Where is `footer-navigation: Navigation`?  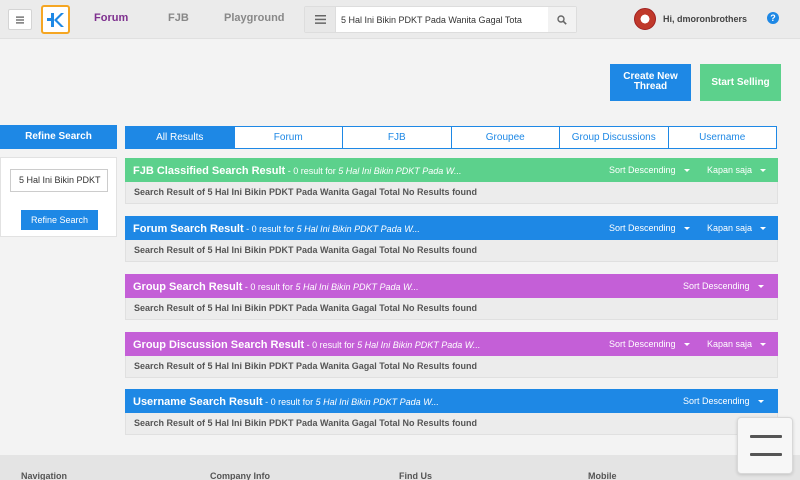
footer-navigation: Navigation is located at coordinates (44, 475).